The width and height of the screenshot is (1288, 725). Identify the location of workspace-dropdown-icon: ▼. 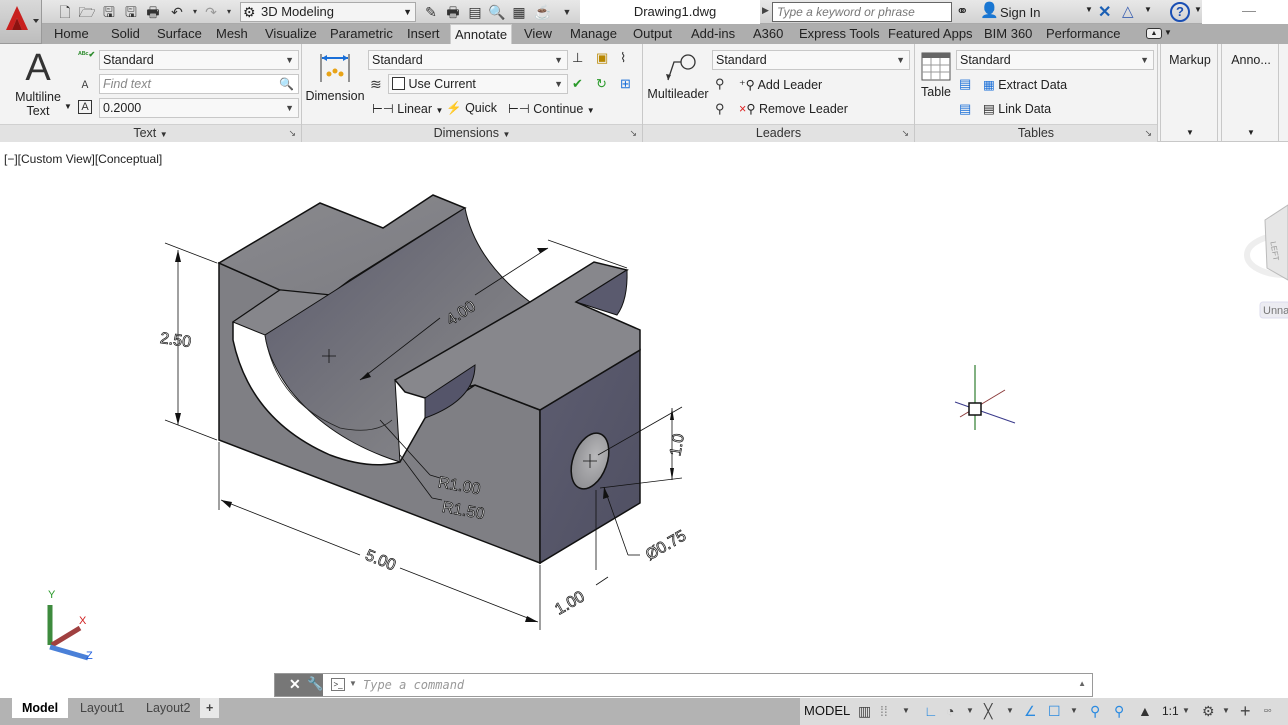
(1226, 711).